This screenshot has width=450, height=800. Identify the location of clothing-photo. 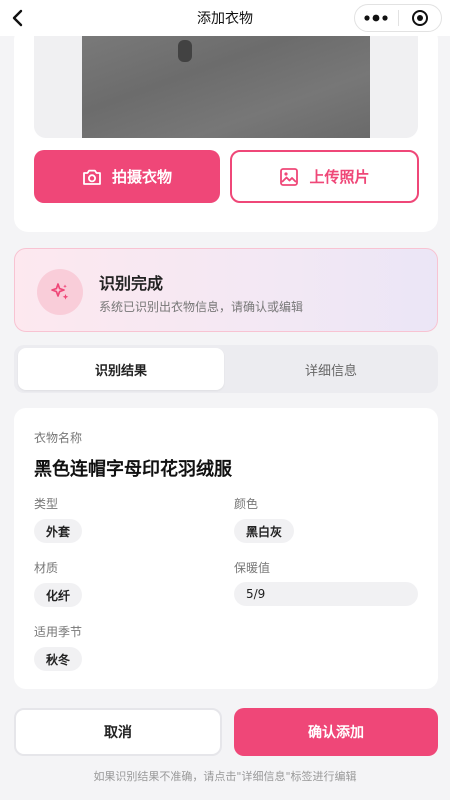
(226, 82).